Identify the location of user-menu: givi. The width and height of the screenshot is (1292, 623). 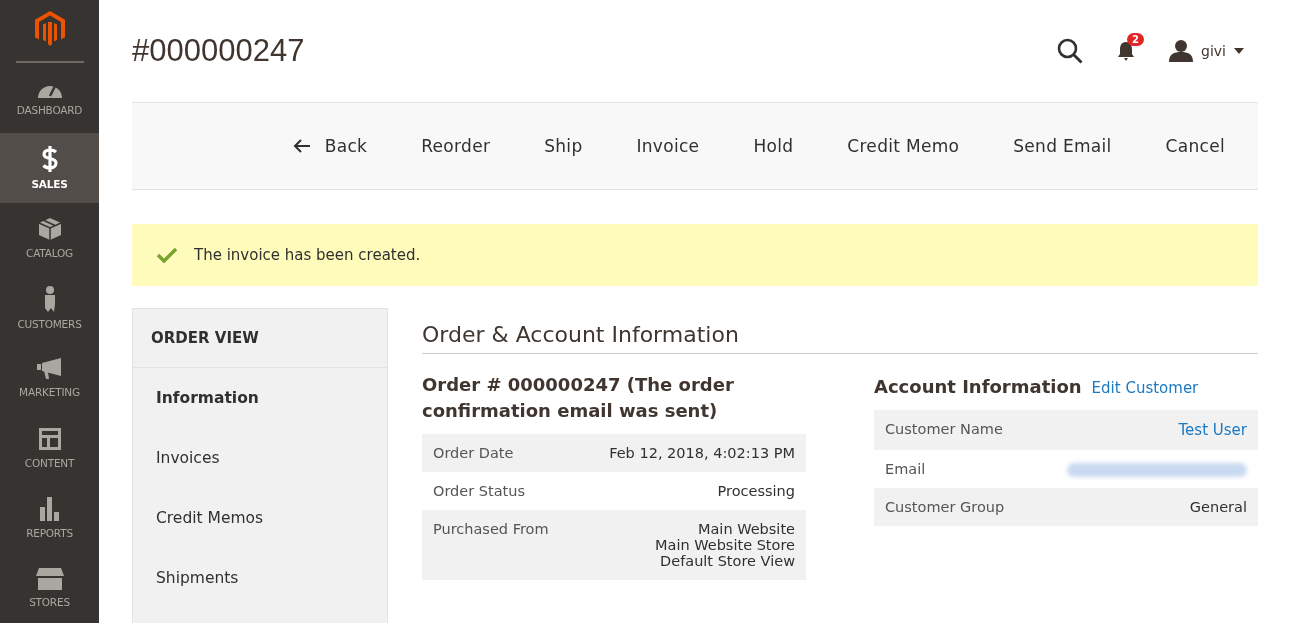
(1206, 51).